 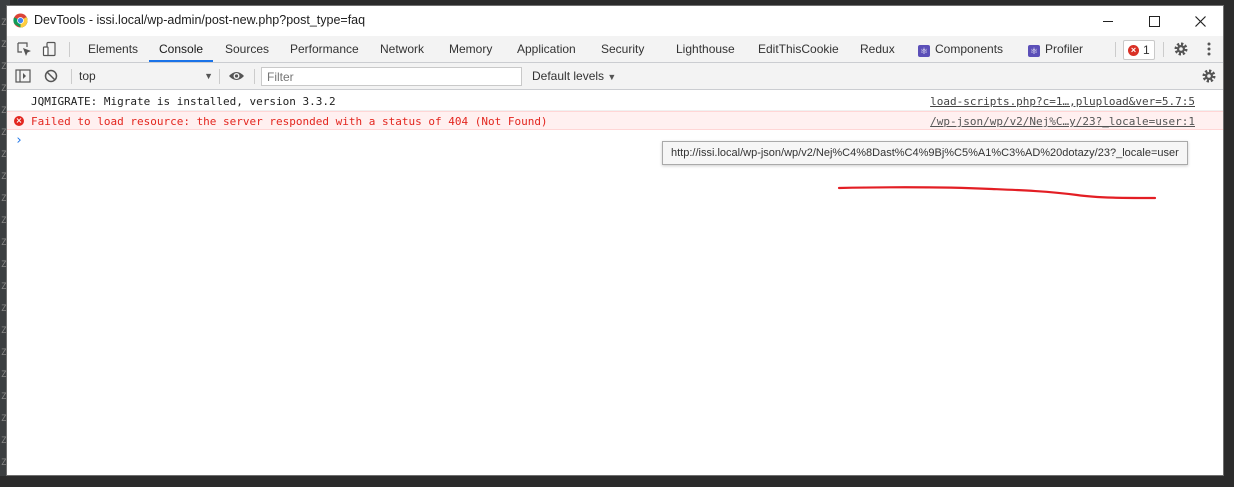 I want to click on show-sidebar-button, so click(x=23, y=76).